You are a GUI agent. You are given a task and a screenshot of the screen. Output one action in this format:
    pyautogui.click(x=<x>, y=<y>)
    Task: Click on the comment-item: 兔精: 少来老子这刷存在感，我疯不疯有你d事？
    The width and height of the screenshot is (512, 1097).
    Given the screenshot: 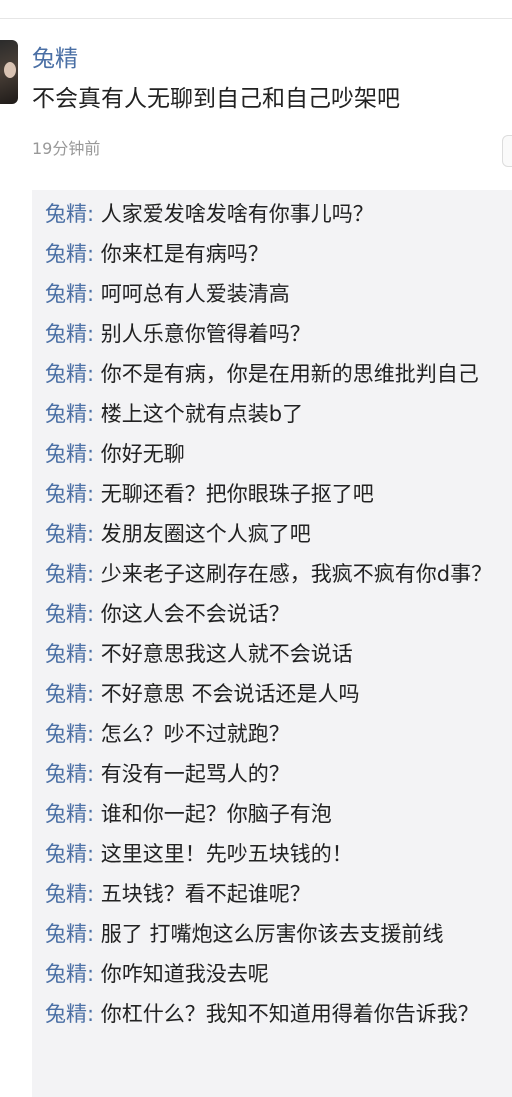 What is the action you would take?
    pyautogui.click(x=274, y=574)
    